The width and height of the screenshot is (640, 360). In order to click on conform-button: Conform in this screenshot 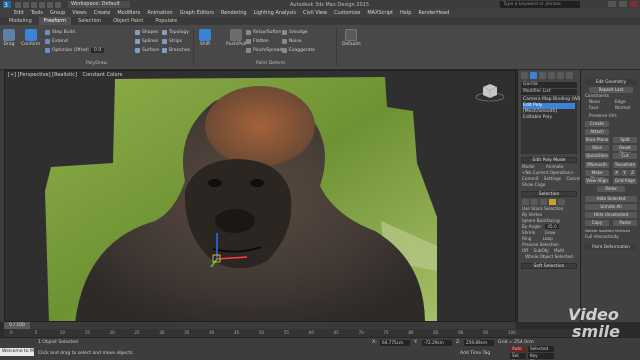, I will do `click(30, 38)`.